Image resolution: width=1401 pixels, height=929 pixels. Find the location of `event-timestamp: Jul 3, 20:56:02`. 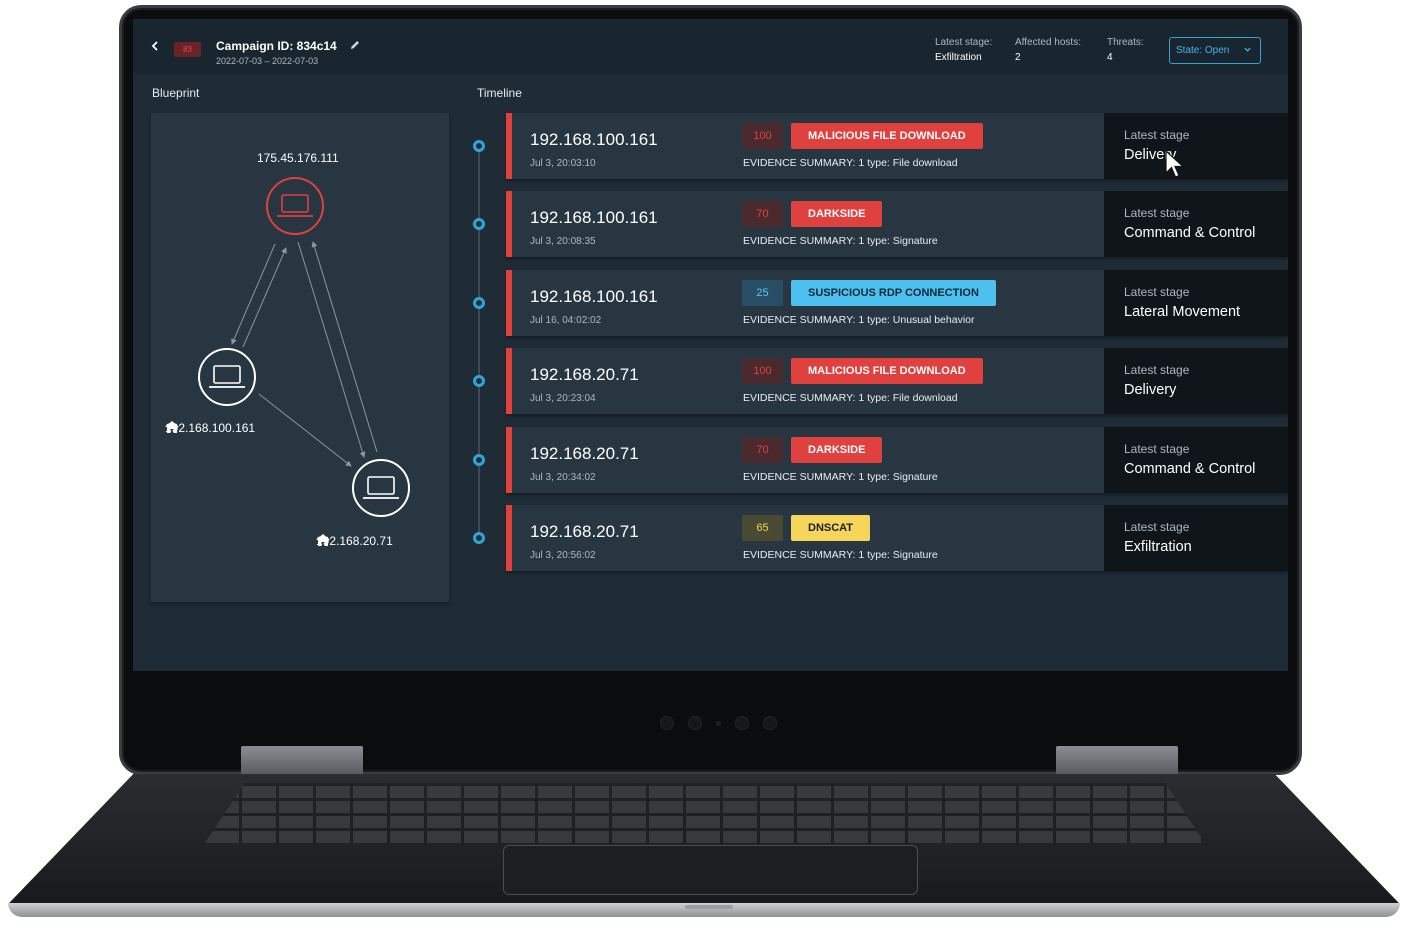

event-timestamp: Jul 3, 20:56:02 is located at coordinates (563, 555).